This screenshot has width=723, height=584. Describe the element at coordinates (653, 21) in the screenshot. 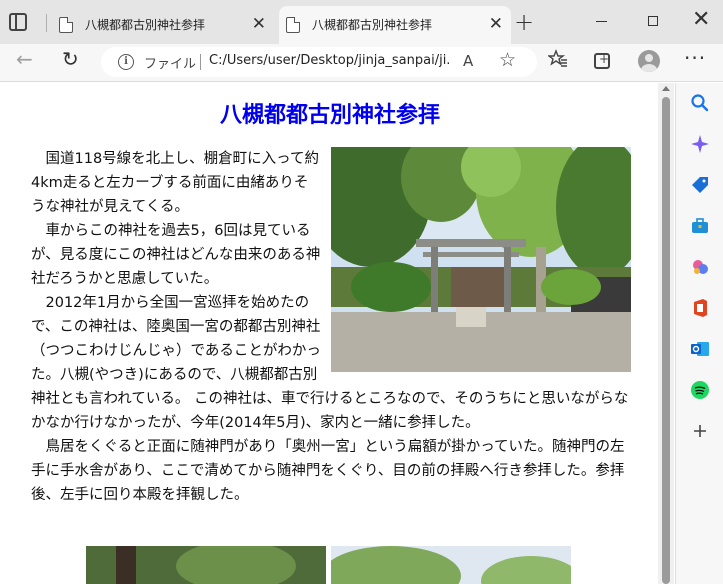

I see `maximize-icon` at that location.